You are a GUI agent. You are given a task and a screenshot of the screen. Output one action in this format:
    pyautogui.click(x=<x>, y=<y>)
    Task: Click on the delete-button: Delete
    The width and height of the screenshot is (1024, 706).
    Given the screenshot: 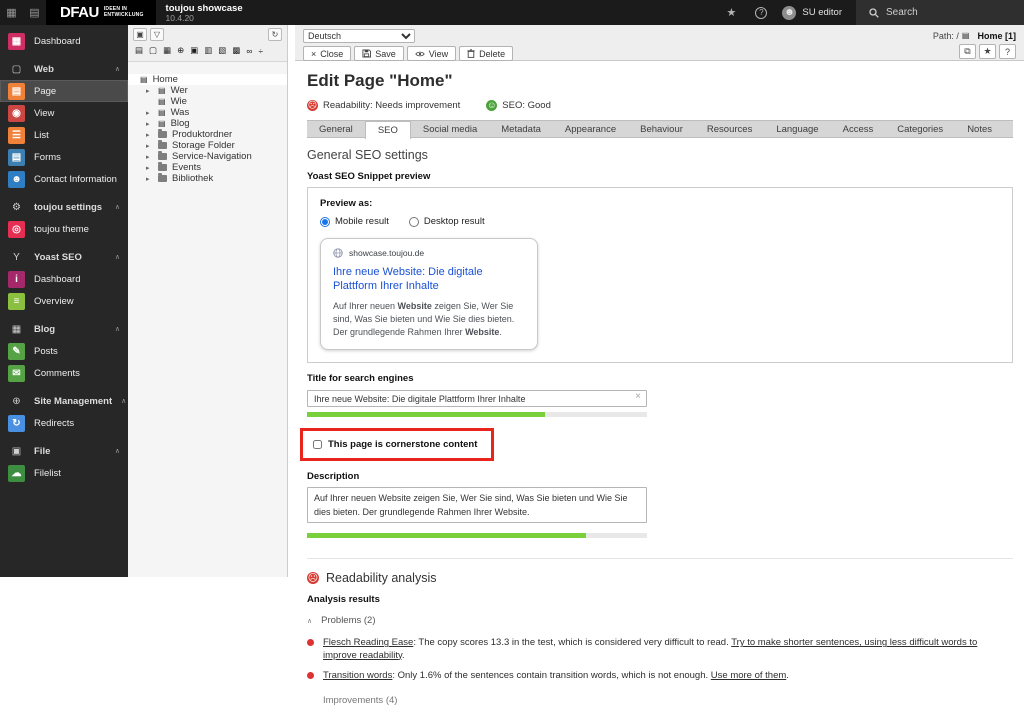 What is the action you would take?
    pyautogui.click(x=486, y=53)
    